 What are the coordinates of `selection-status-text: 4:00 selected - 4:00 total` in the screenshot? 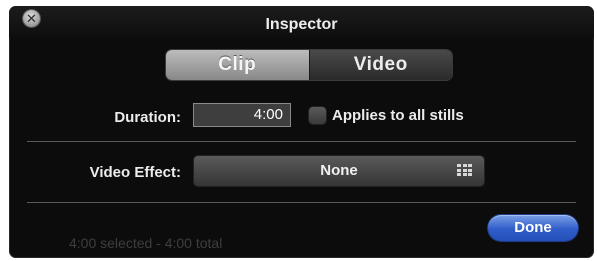 It's located at (146, 243).